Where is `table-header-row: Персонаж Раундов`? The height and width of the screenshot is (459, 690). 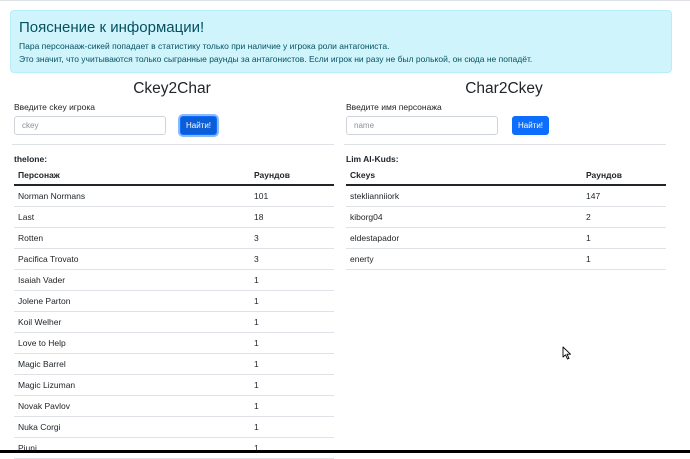 table-header-row: Персонаж Раундов is located at coordinates (174, 175).